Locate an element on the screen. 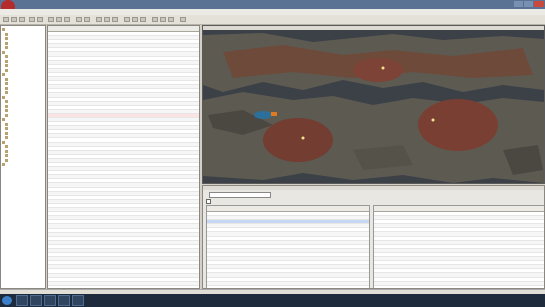  water-pool is located at coordinates (263, 115).